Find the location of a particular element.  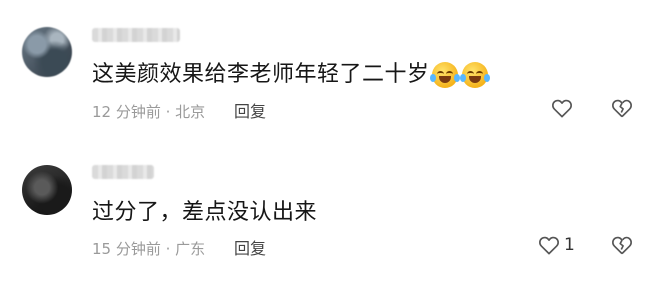

comment-location: 北京 is located at coordinates (190, 112).